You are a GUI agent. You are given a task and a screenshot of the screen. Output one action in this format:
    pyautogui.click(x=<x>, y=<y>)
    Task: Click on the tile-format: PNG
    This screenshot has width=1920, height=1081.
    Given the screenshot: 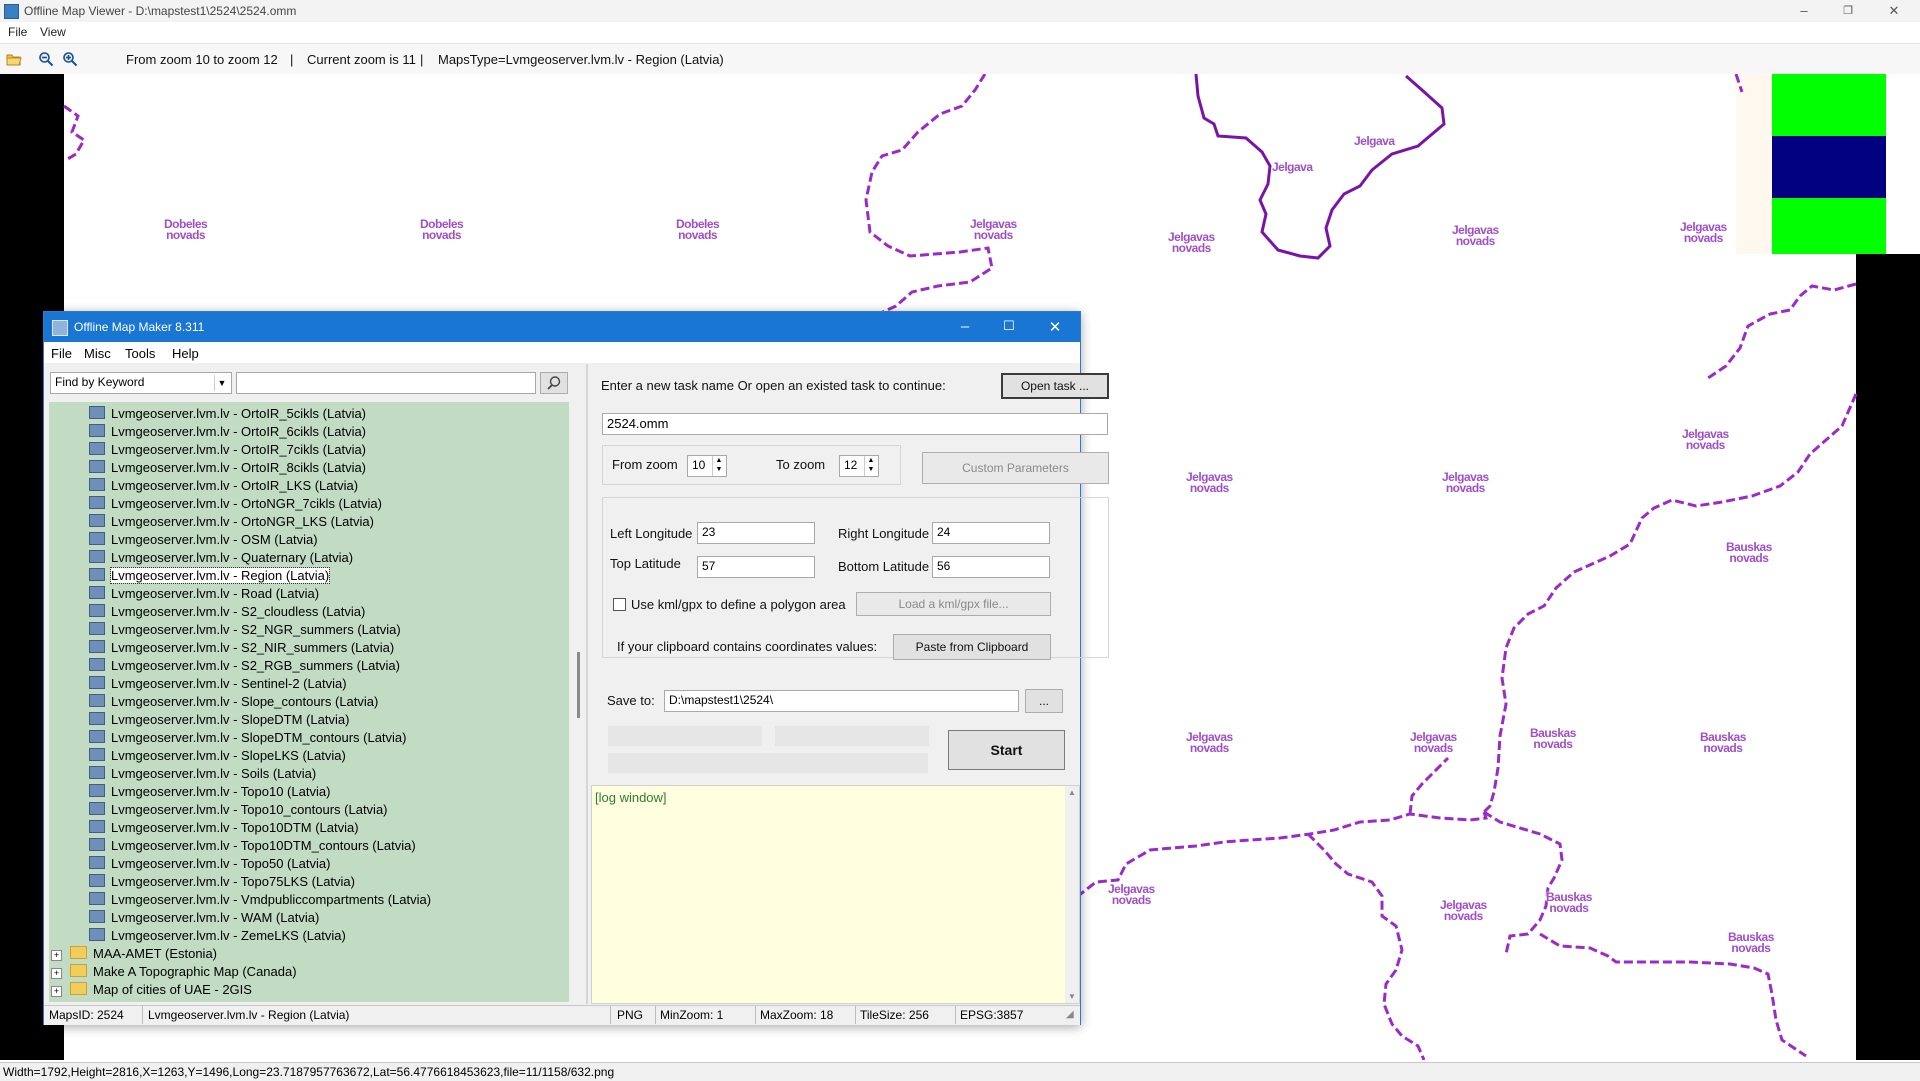 What is the action you would take?
    pyautogui.click(x=630, y=1015)
    